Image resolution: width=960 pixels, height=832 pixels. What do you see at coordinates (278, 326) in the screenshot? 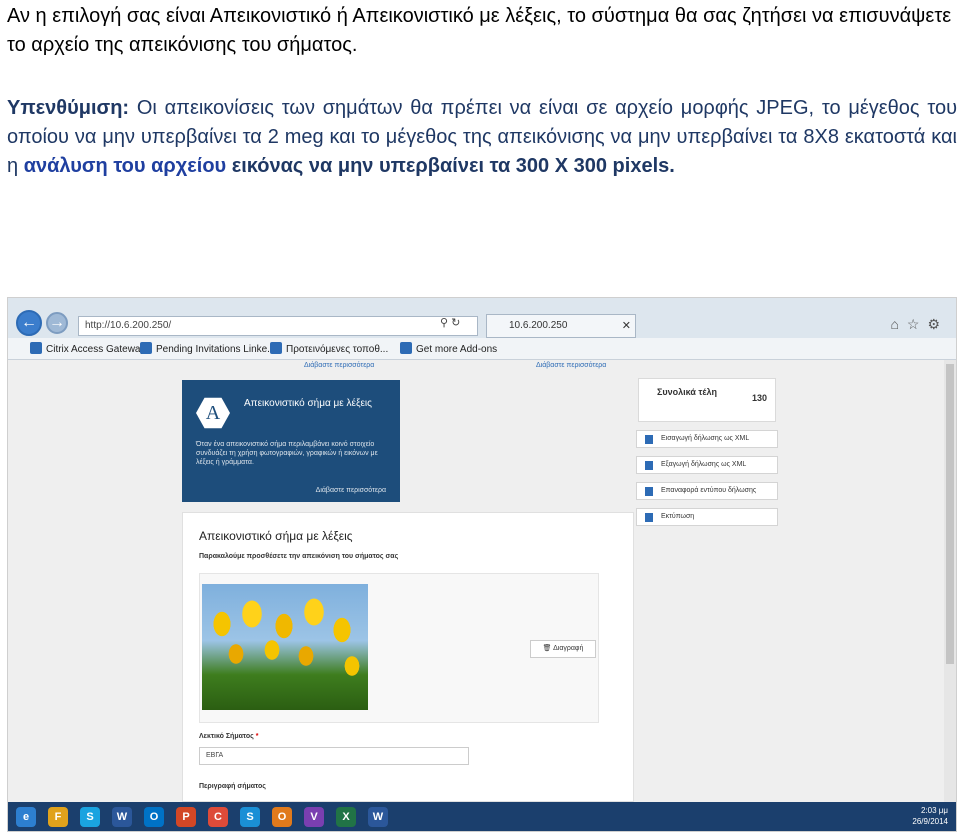
I see `address-bar: http://10.6.200.250/` at bounding box center [278, 326].